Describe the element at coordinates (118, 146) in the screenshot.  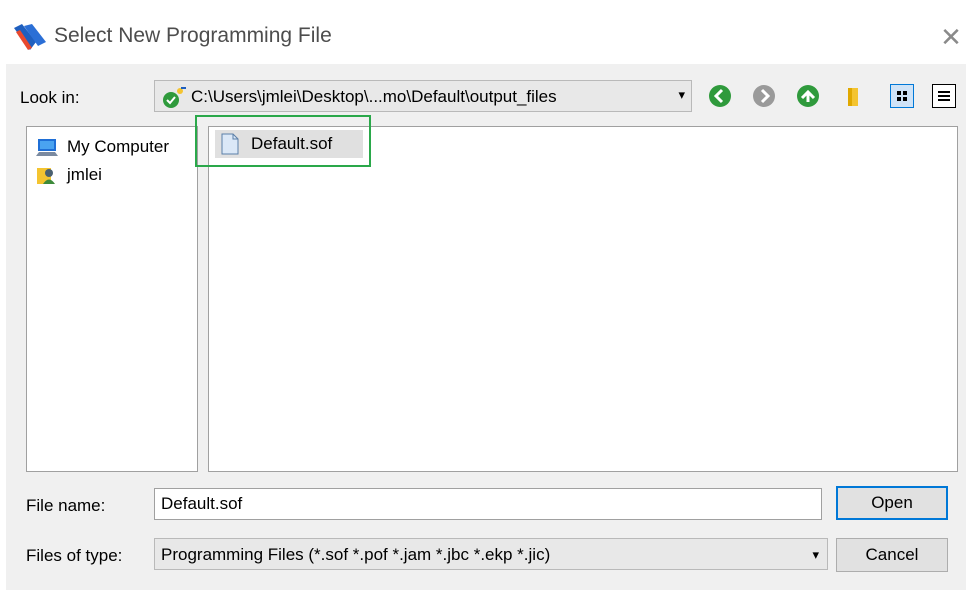
I see `sidebar-item-label: My Computer` at that location.